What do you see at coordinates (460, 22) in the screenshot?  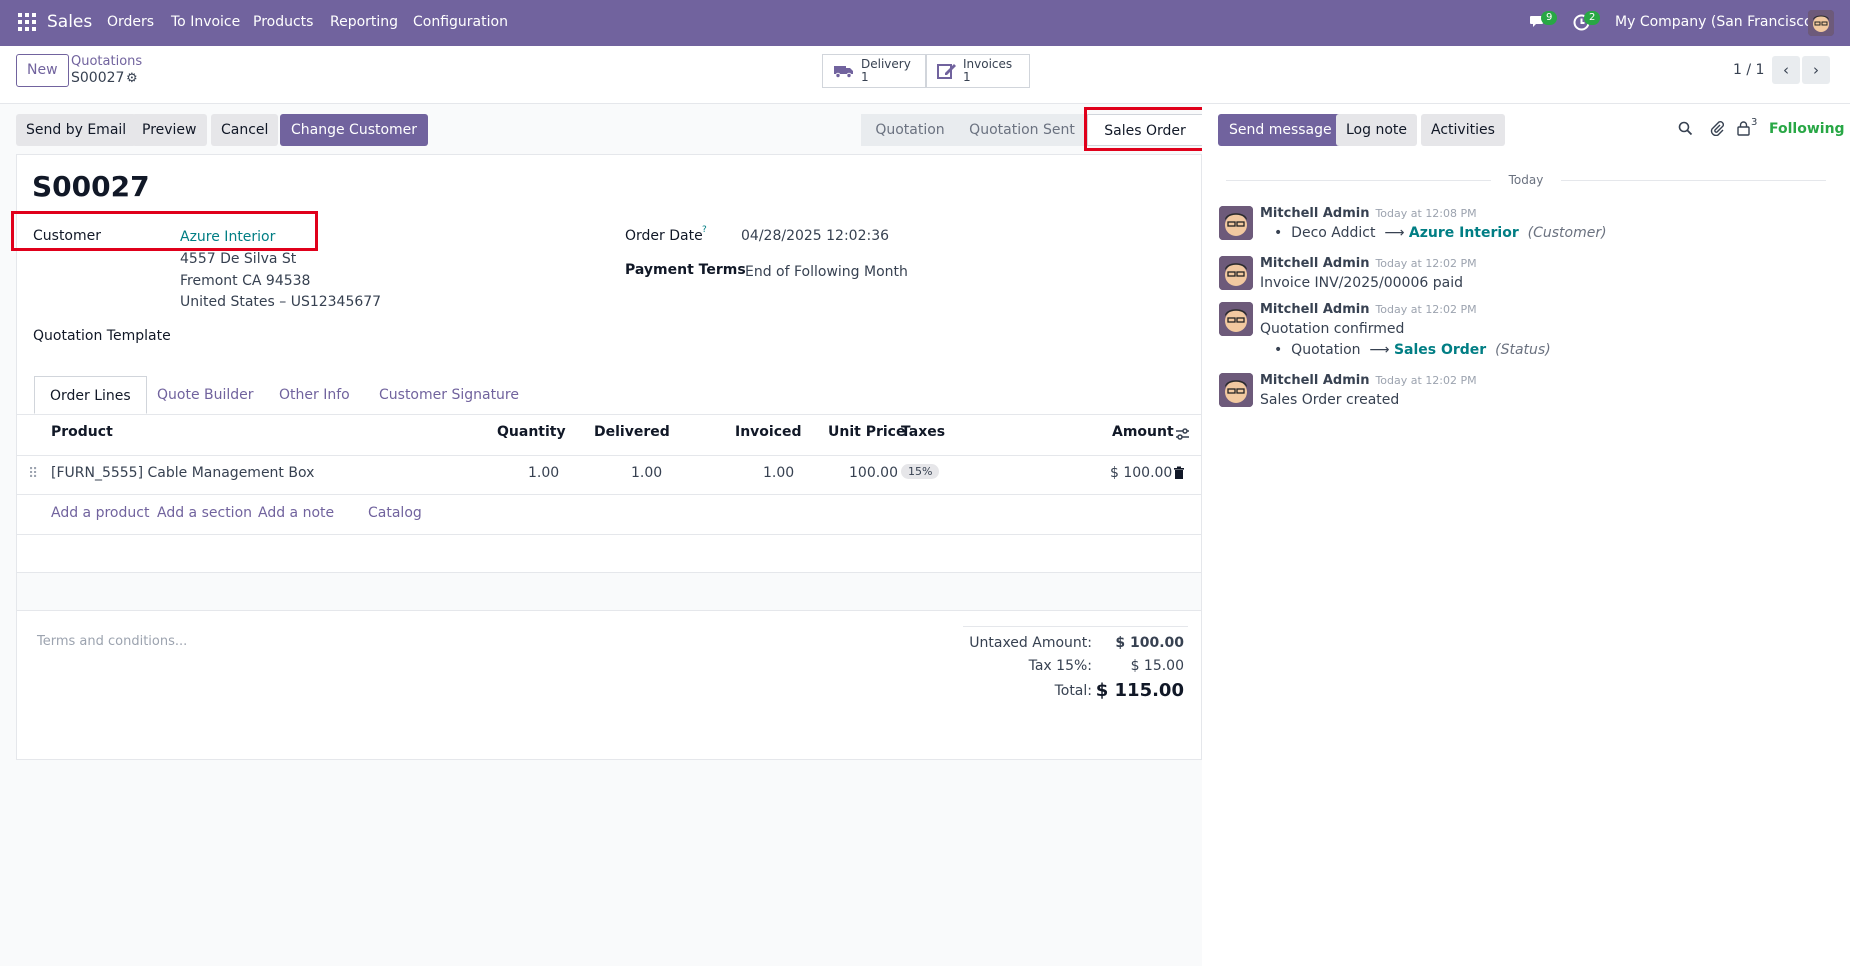 I see `menu-configuration: Configuration` at bounding box center [460, 22].